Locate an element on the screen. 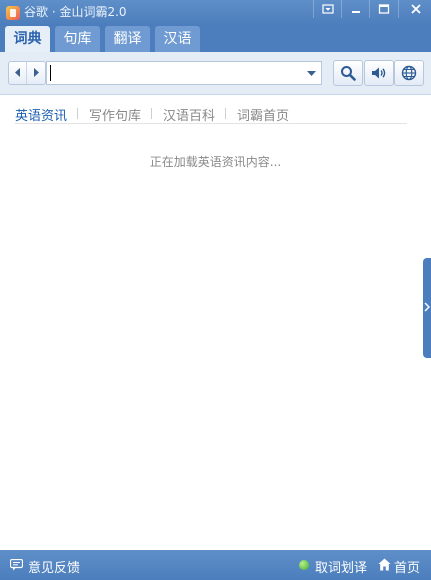 This screenshot has height=580, width=431. maximize-icon is located at coordinates (384, 9).